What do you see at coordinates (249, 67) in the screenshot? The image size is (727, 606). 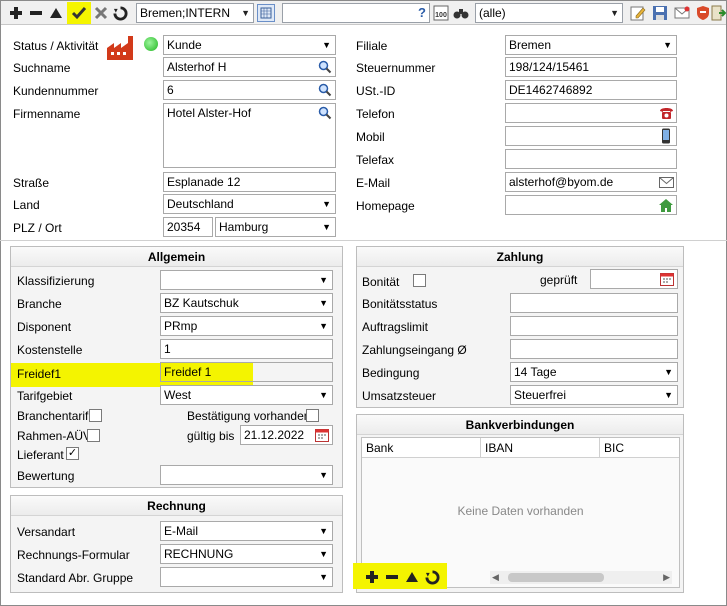 I see `suchname-field: Alsterhof H` at bounding box center [249, 67].